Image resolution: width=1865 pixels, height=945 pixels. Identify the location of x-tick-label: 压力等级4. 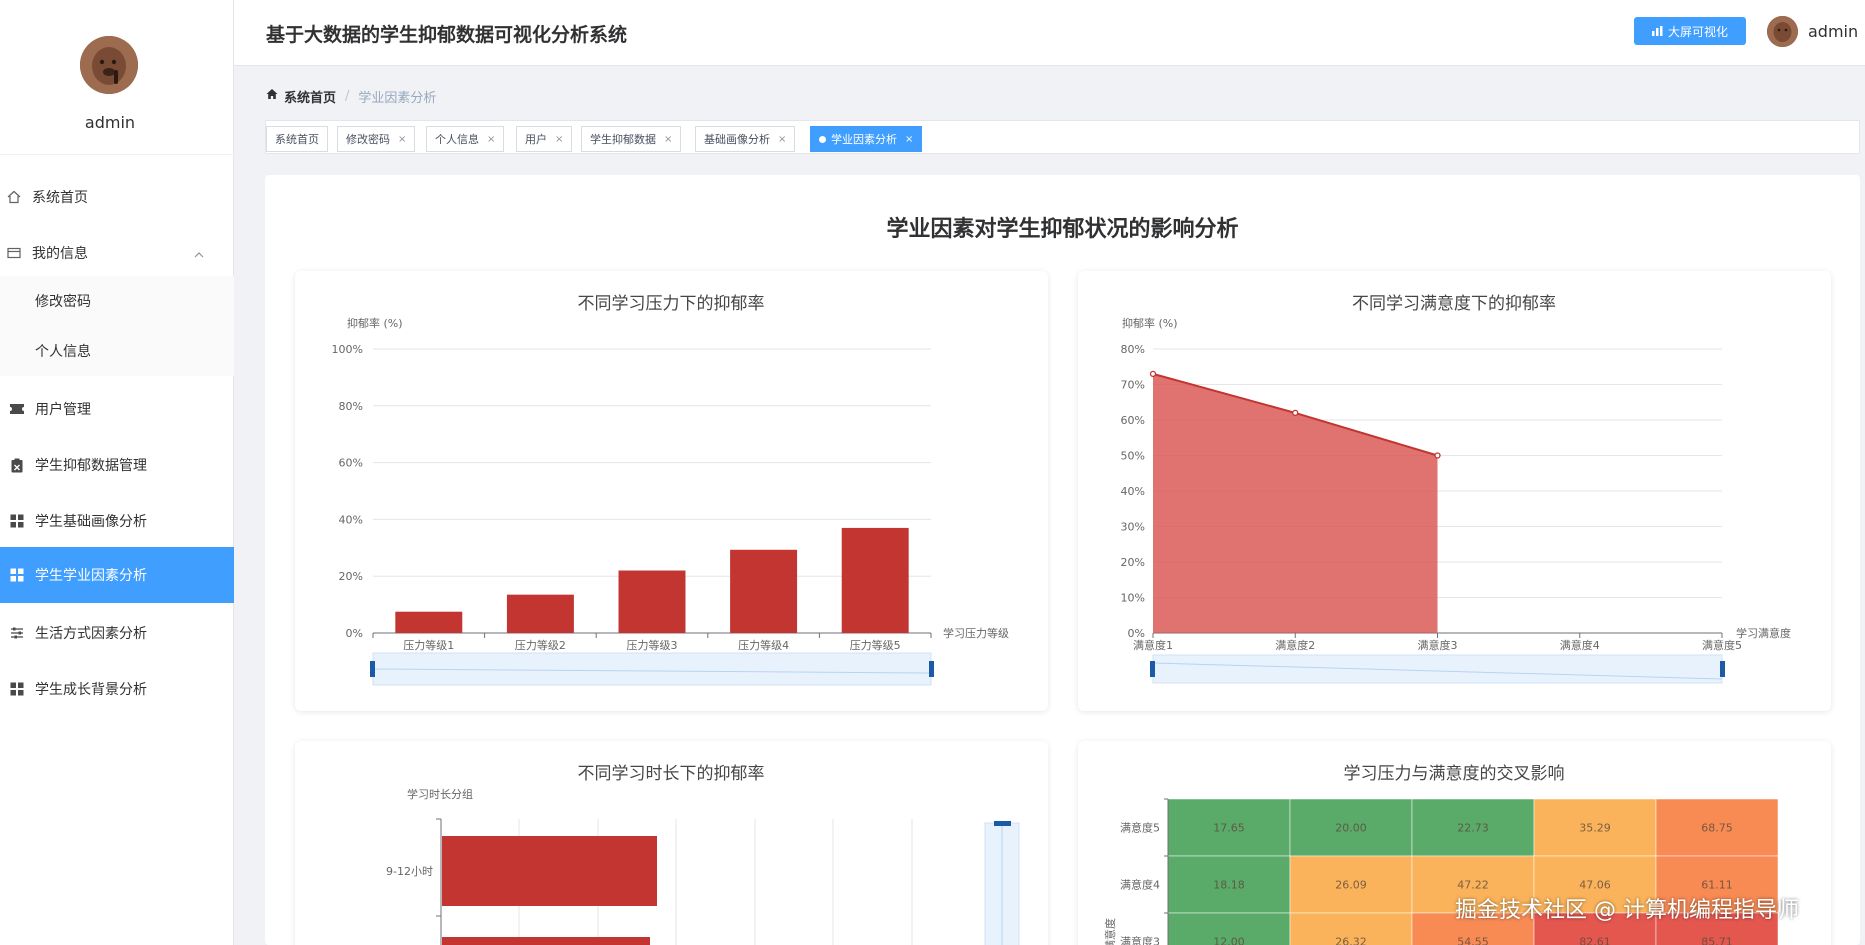
(763, 645).